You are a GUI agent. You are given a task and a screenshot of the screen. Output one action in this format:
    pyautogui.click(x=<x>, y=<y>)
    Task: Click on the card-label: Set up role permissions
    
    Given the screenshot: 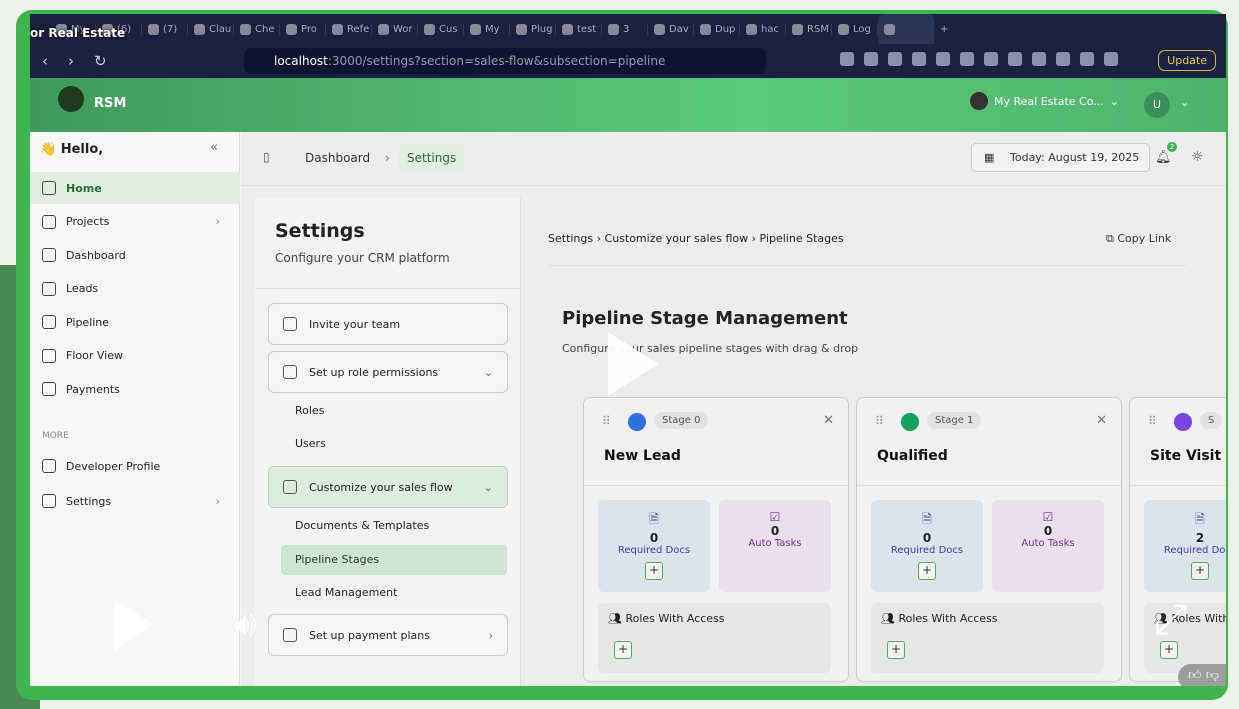 What is the action you would take?
    pyautogui.click(x=374, y=372)
    